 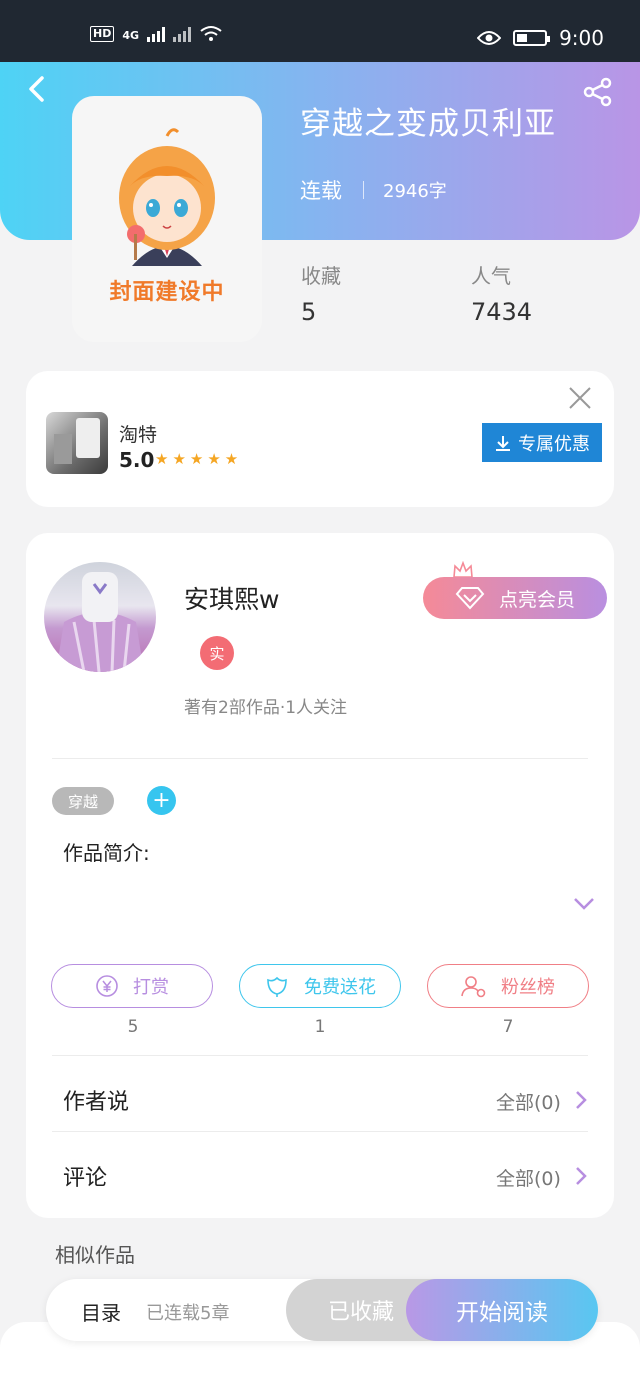 I want to click on author-notes-label: 作者说, so click(x=96, y=1100).